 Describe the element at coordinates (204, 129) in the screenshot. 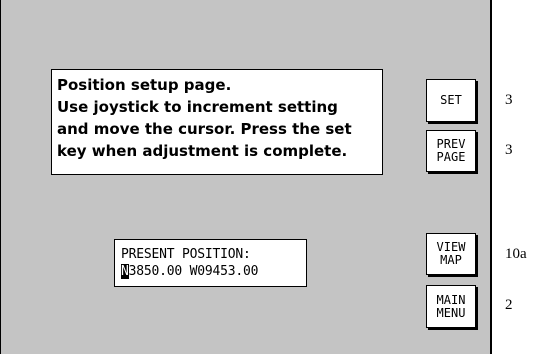

I see `message-line-3: and move the cursor. Press the set` at that location.